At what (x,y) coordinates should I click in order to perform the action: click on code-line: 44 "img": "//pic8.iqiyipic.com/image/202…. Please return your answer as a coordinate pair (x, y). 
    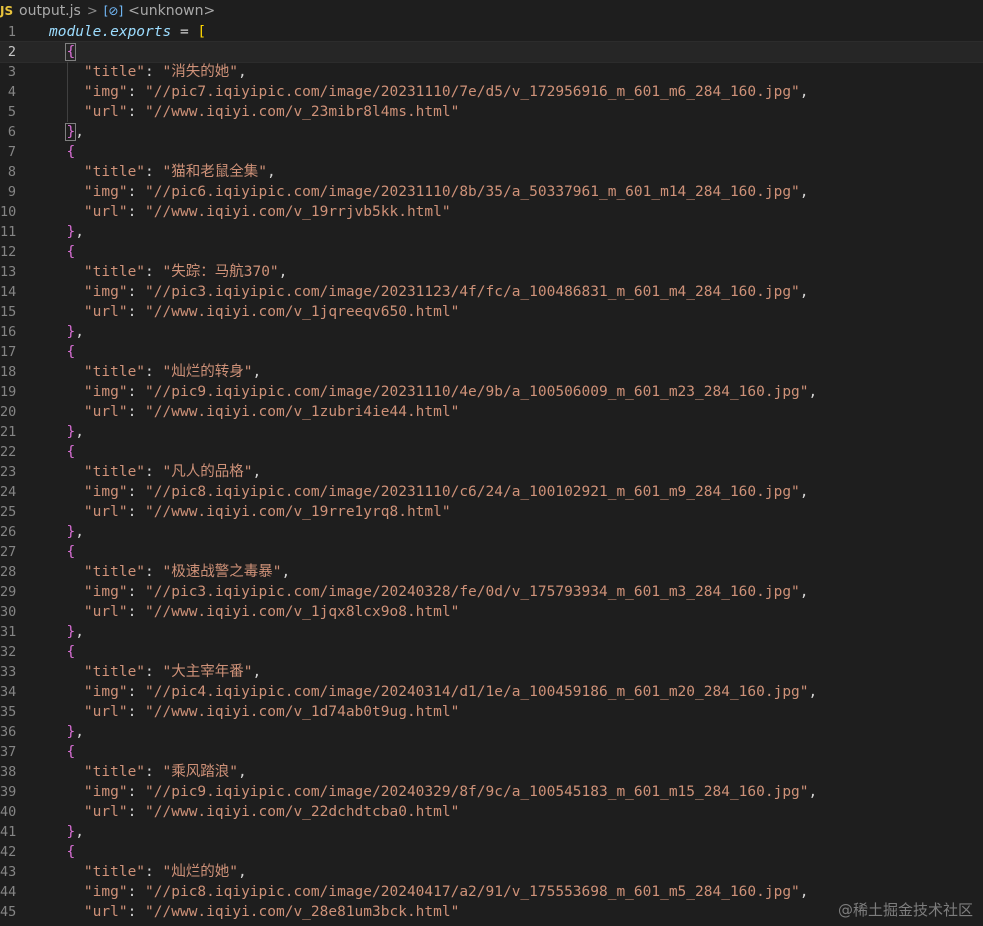
    Looking at the image, I should click on (491, 892).